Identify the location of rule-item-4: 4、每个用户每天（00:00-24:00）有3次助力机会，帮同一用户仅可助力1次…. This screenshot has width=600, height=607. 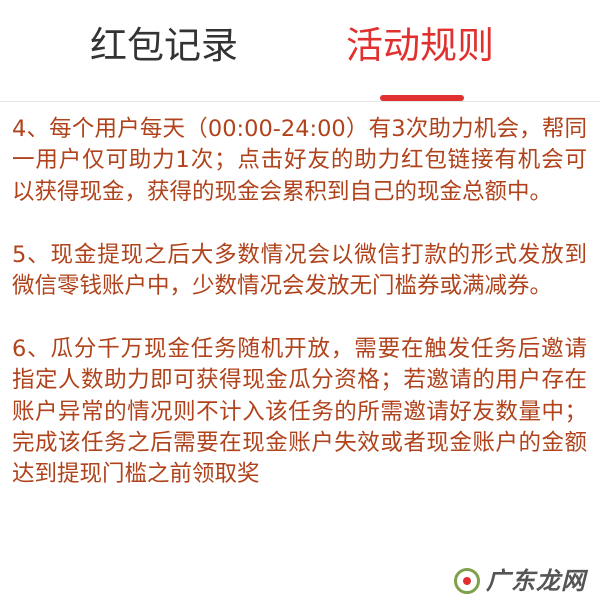
(299, 160).